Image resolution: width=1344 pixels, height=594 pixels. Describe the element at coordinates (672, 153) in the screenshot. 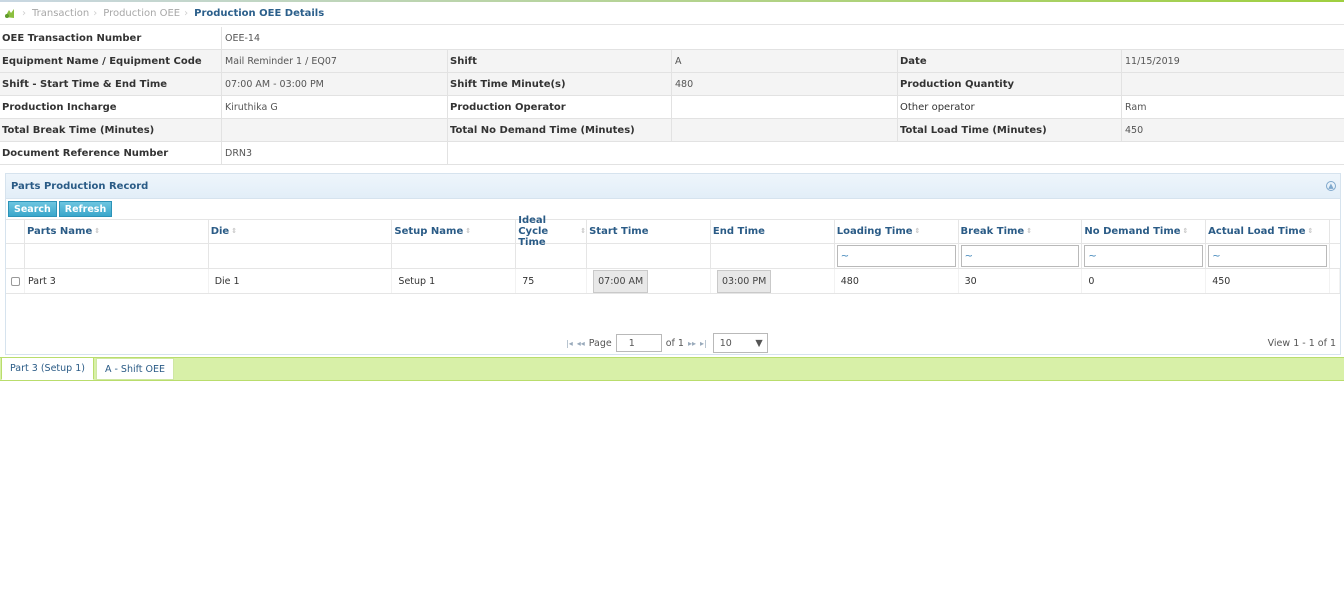

I see `info-row-doc-ref: Document Reference Number DRN3` at that location.